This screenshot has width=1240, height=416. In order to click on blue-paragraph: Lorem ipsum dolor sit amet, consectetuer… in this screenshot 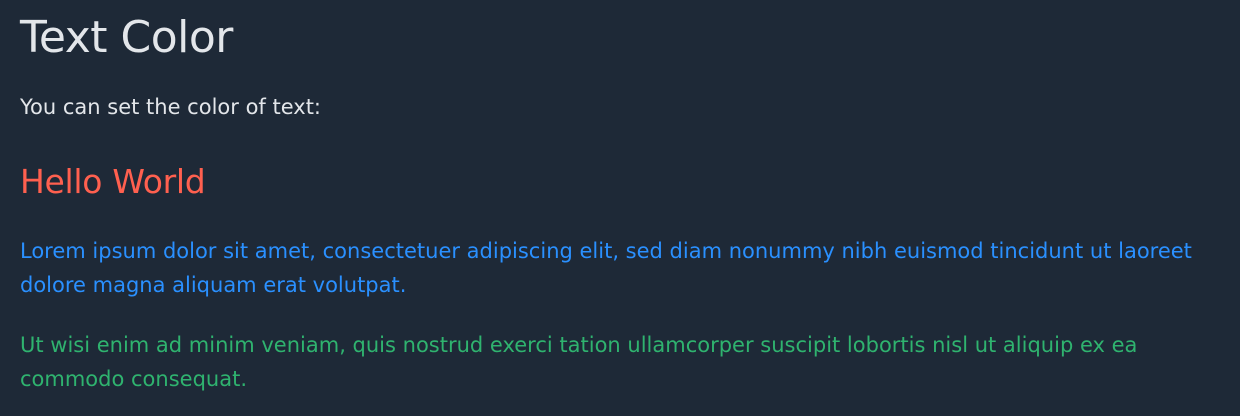, I will do `click(606, 268)`.